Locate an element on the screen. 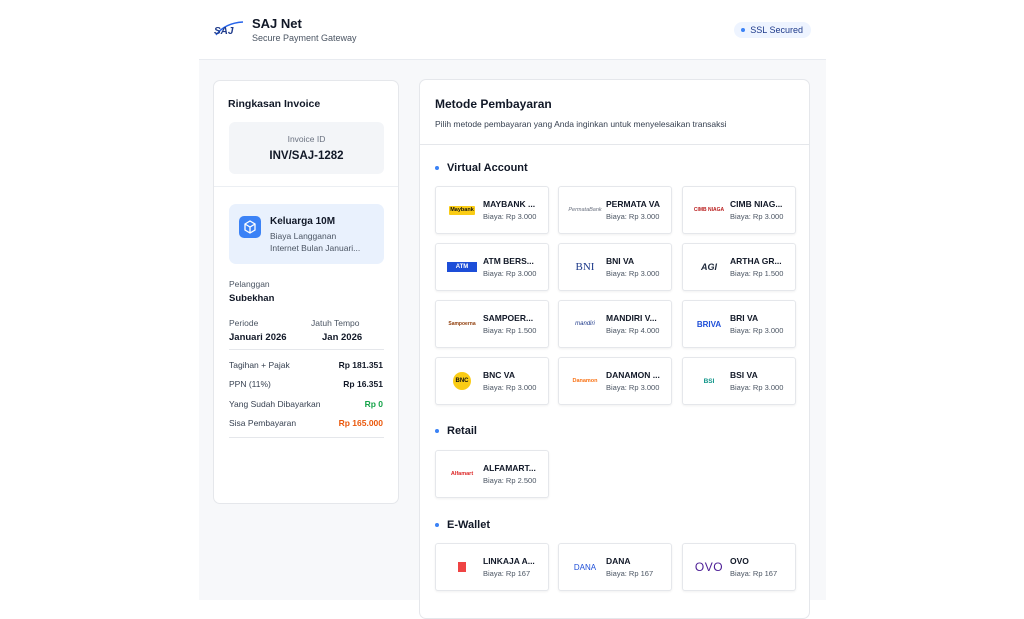  svg-text: SAJ is located at coordinates (224, 31).